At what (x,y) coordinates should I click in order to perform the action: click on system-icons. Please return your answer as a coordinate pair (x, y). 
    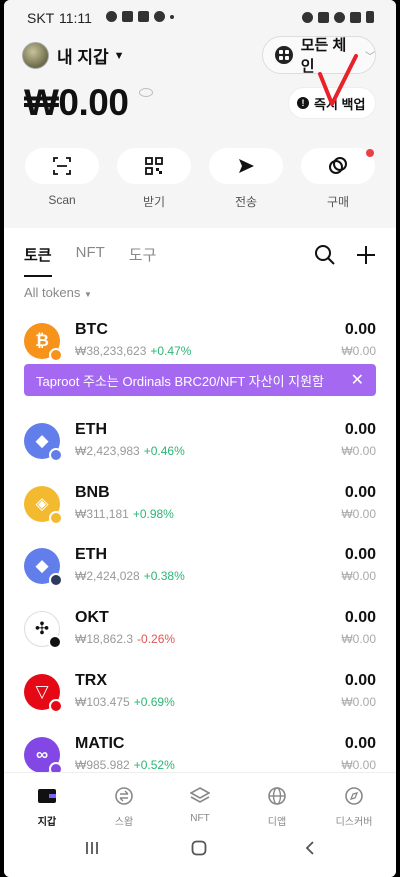
    Looking at the image, I should click on (338, 17).